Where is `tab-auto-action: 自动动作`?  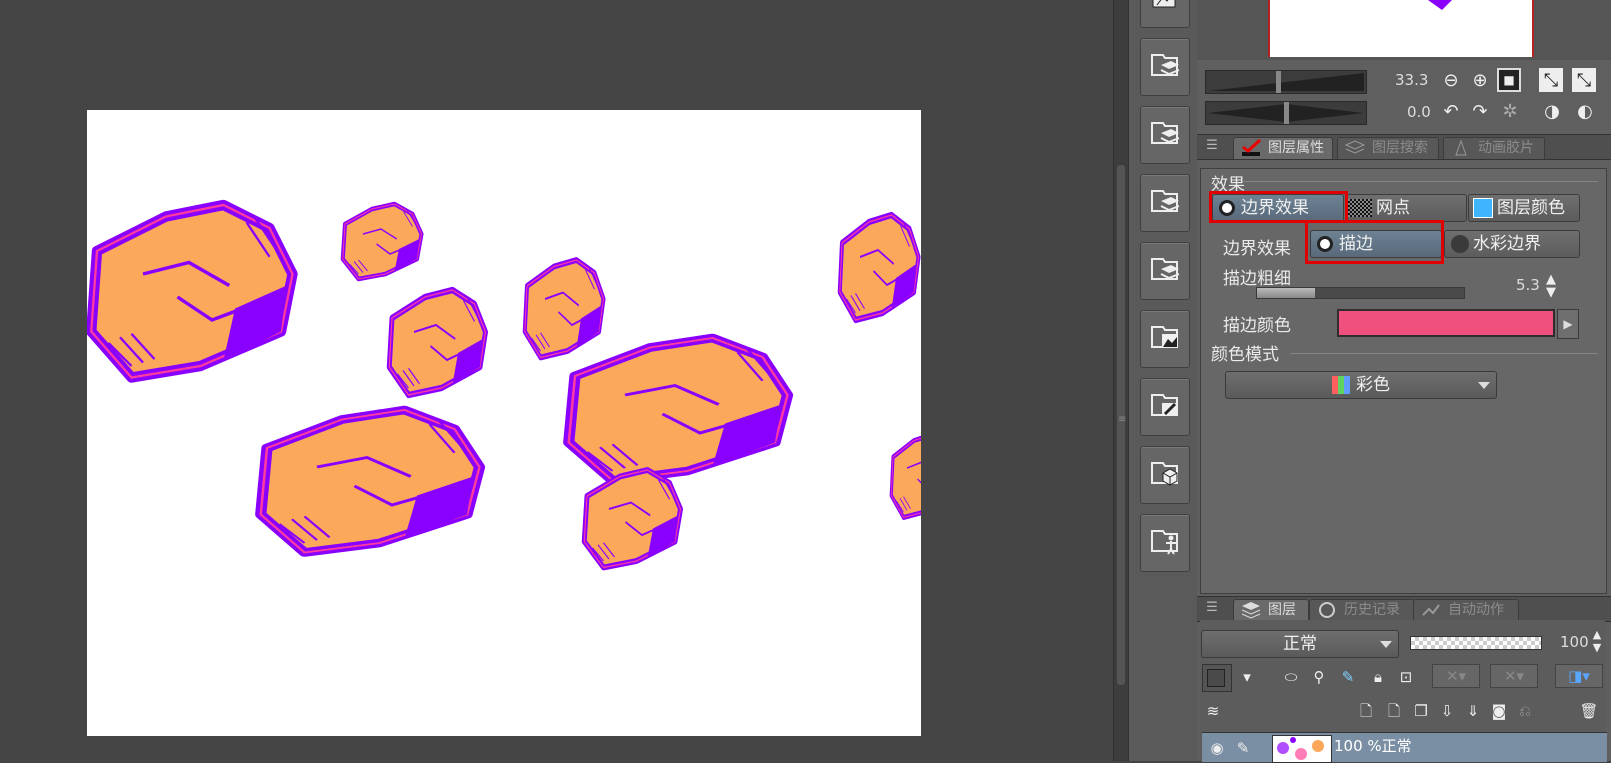 tab-auto-action: 自动动作 is located at coordinates (1466, 610).